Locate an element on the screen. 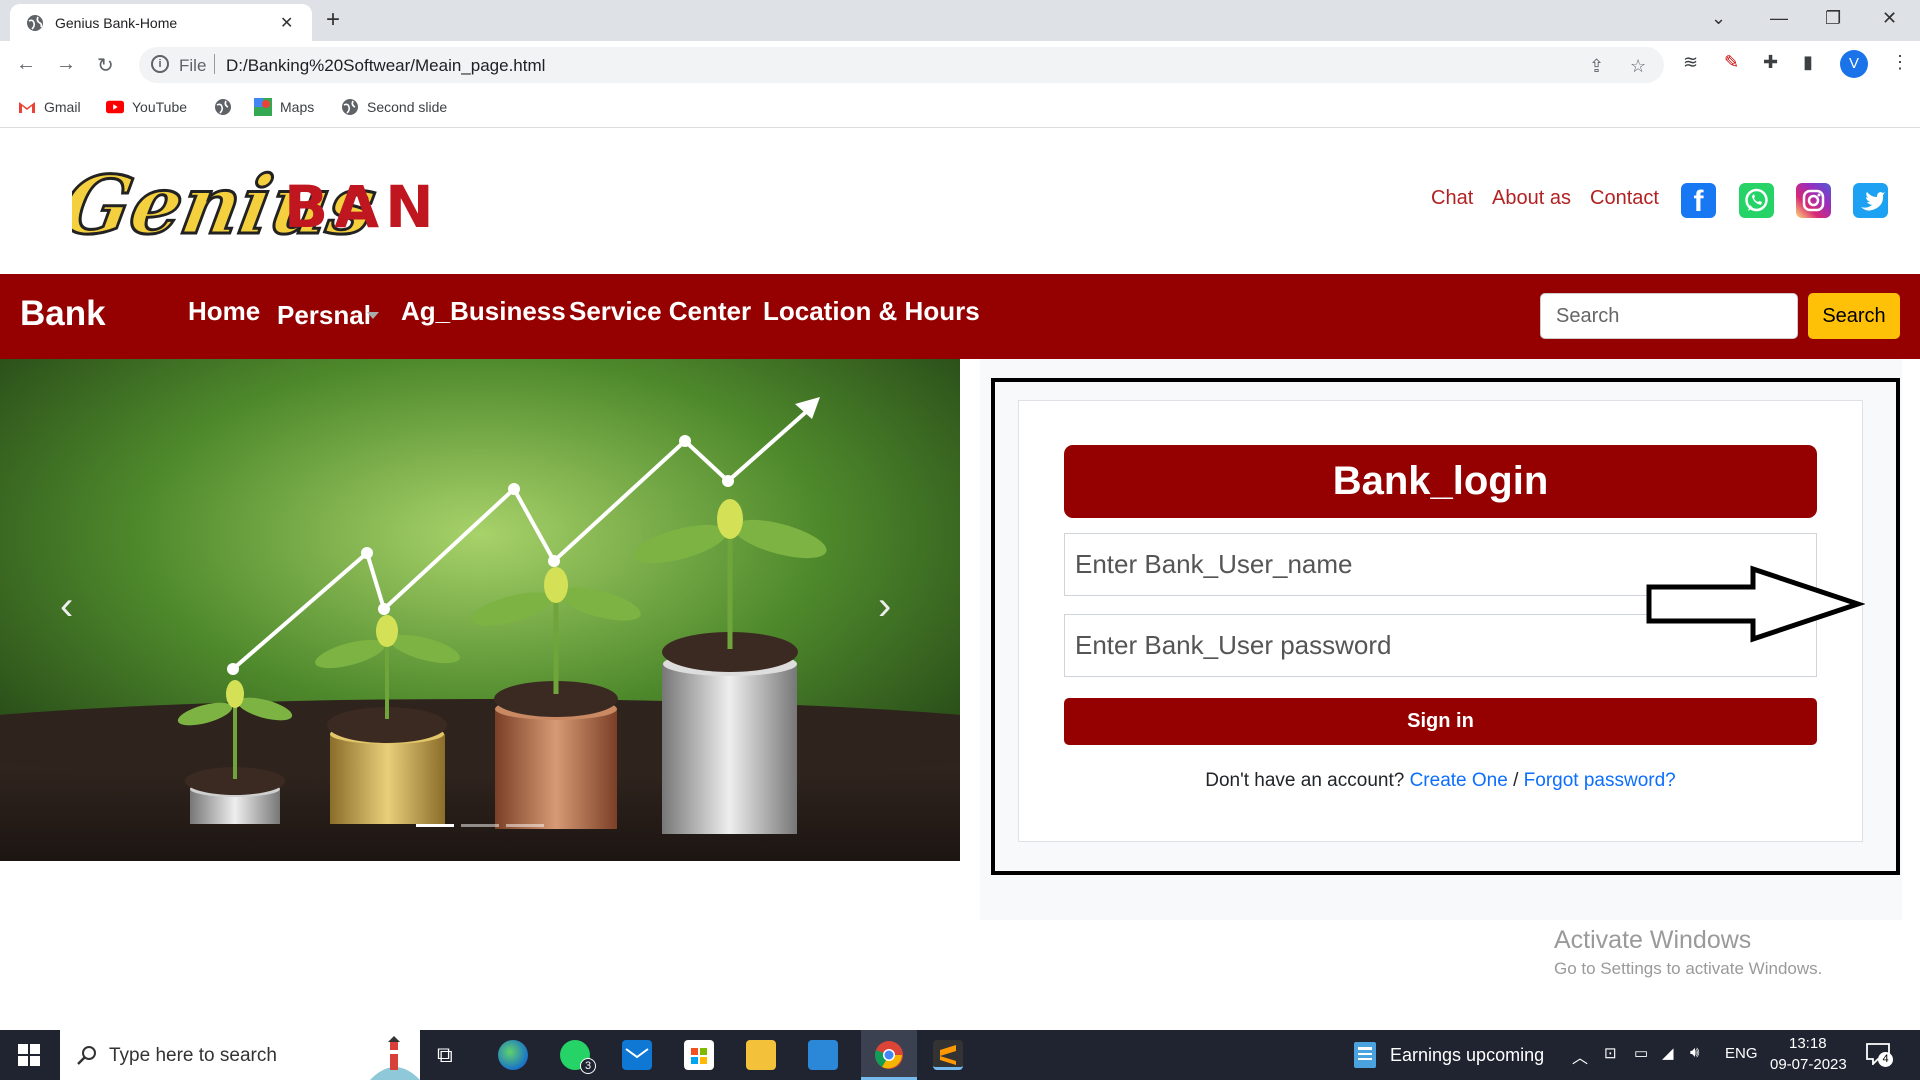 Image resolution: width=1920 pixels, height=1080 pixels. share-icon: ⇪ is located at coordinates (1596, 66).